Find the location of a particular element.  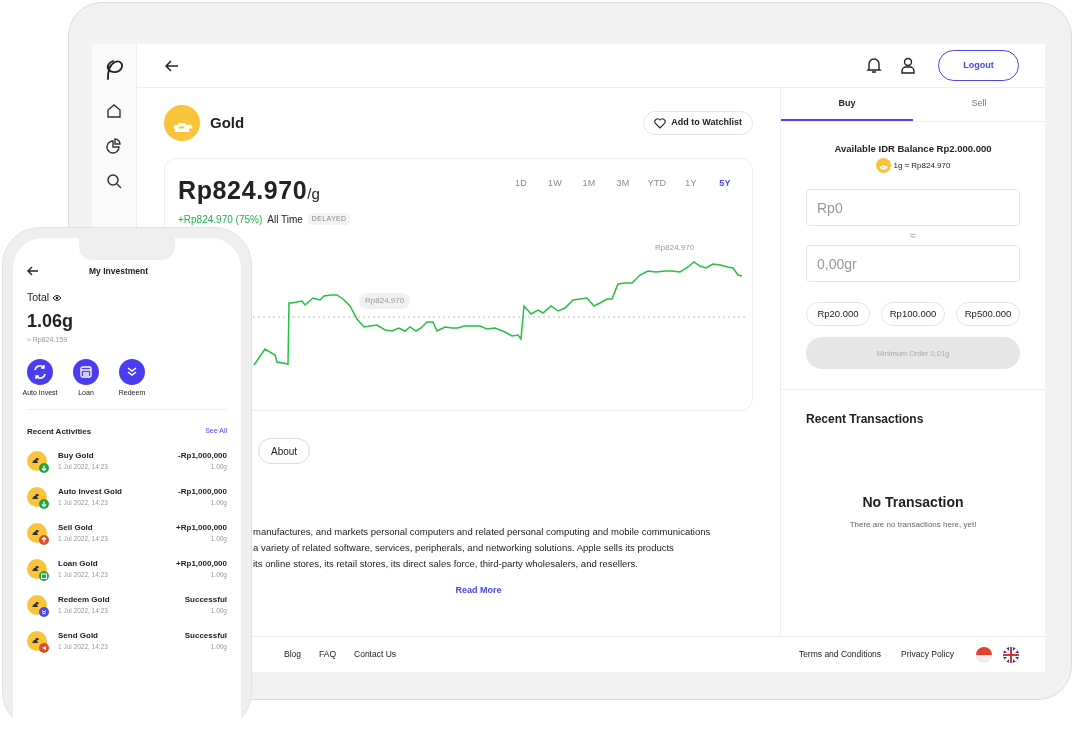

phone-title: My Investment is located at coordinates (119, 271).